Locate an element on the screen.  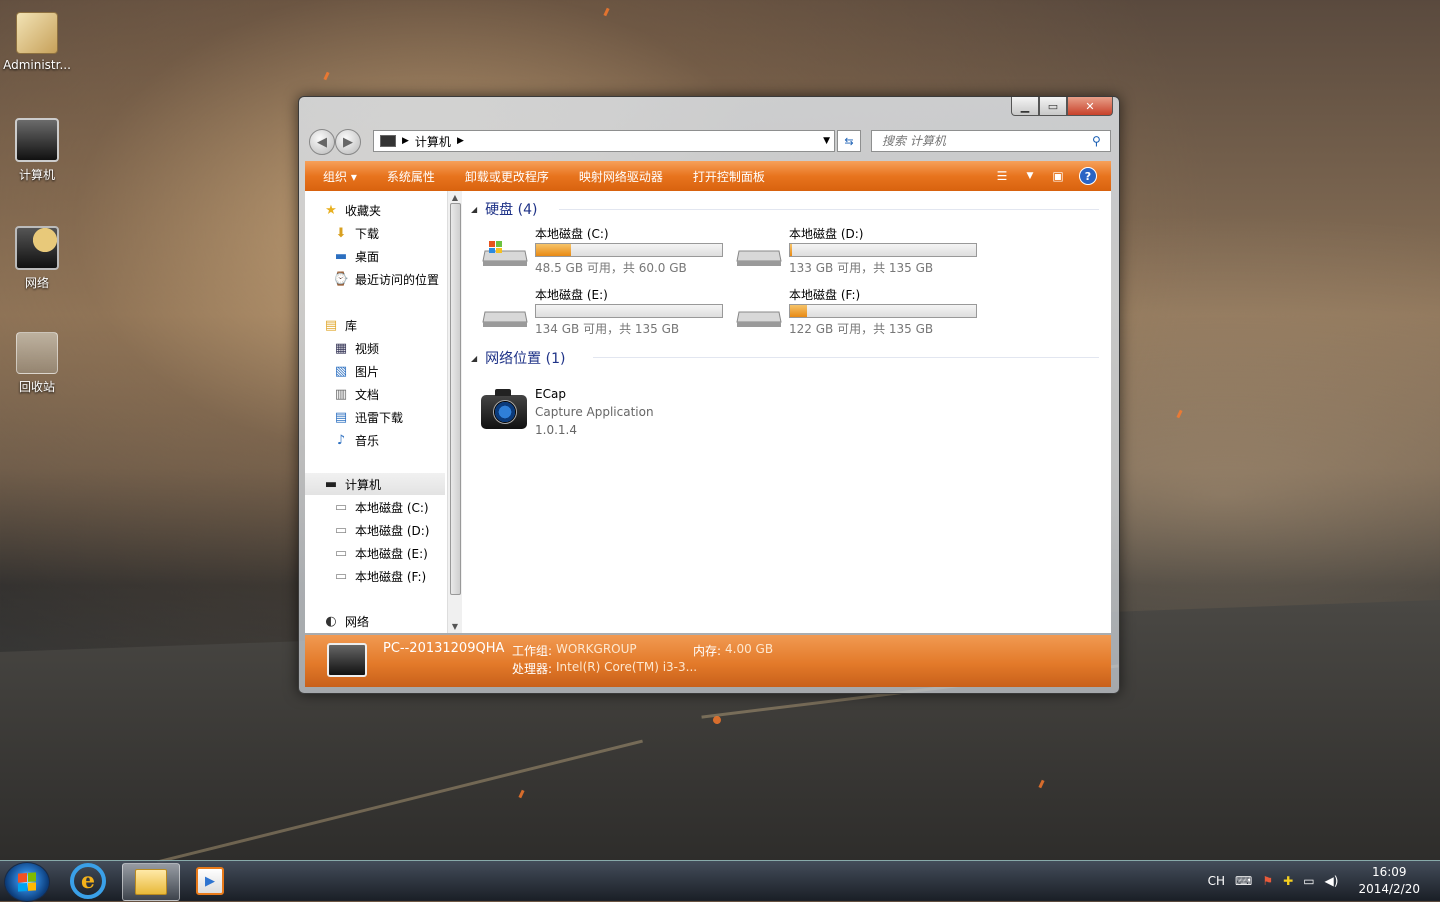
scroll-up-icon: ▲ is located at coordinates (455, 197).